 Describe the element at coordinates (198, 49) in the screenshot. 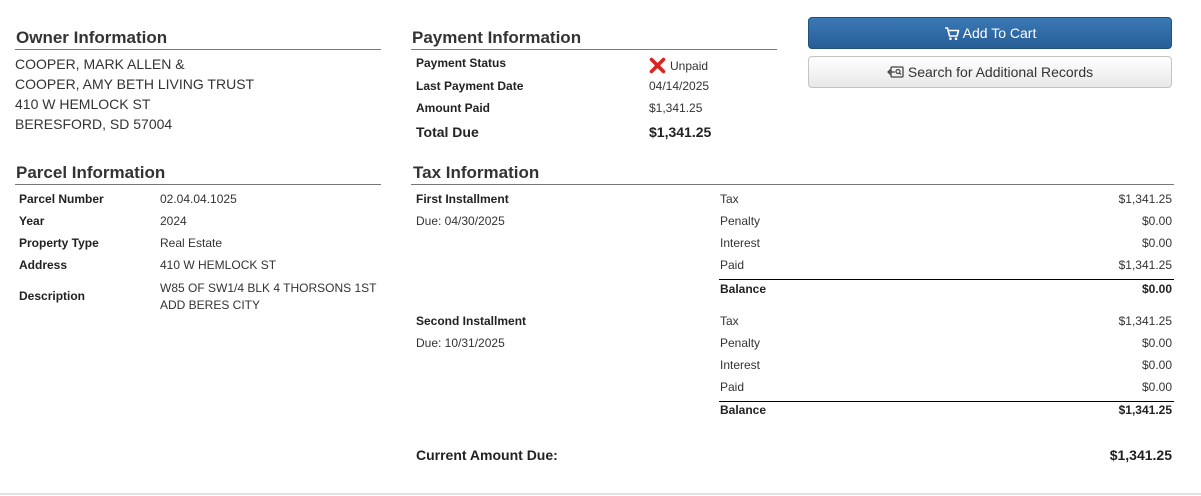

I see `owner-heading-divider` at that location.